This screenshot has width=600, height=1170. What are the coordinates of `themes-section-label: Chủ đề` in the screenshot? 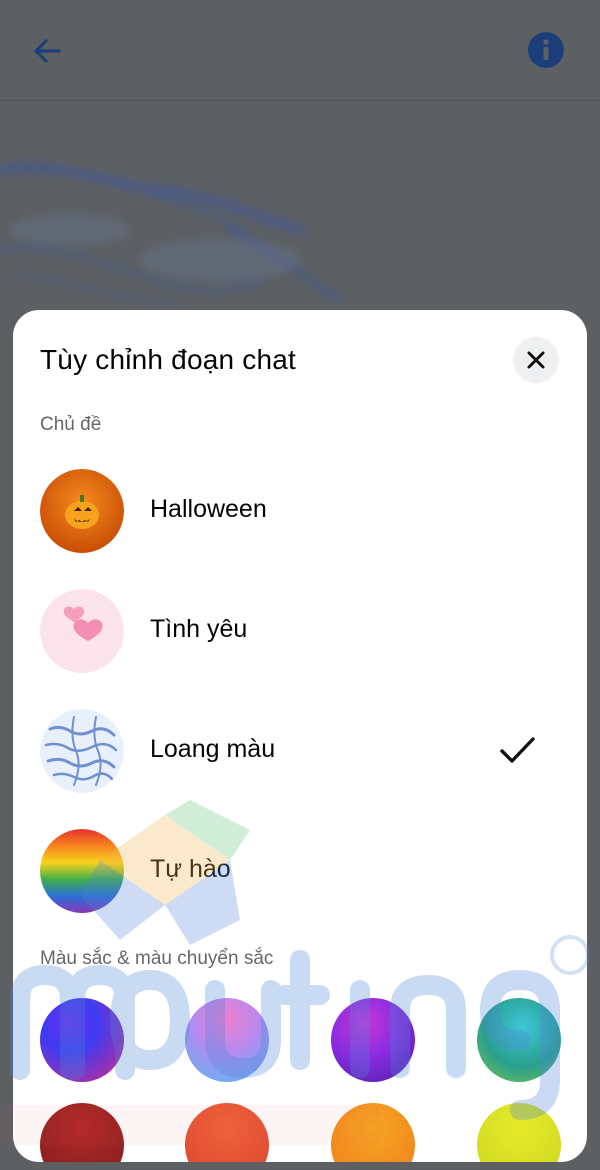 It's located at (71, 424).